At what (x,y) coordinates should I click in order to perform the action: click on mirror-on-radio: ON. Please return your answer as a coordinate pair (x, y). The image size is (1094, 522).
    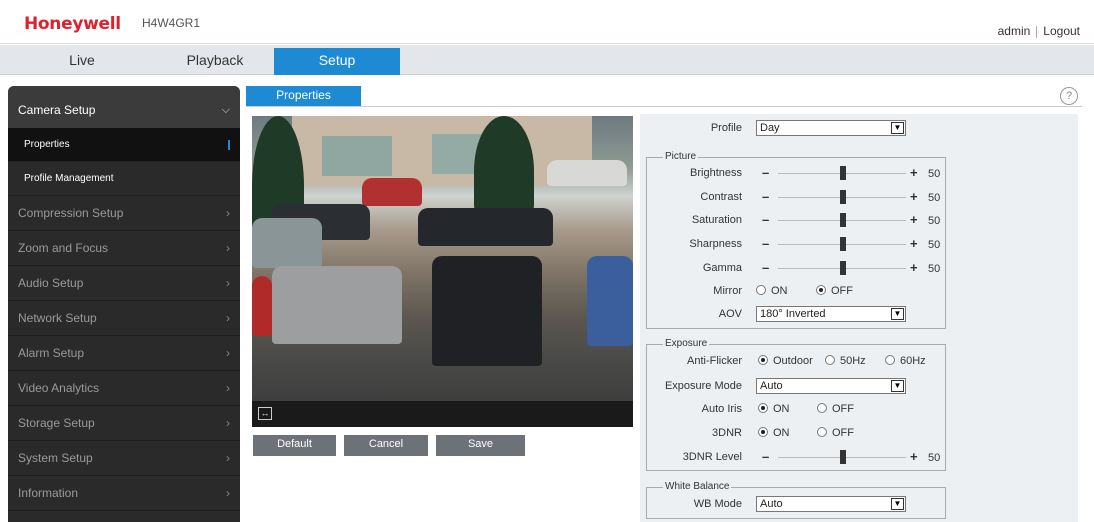
    Looking at the image, I should click on (772, 291).